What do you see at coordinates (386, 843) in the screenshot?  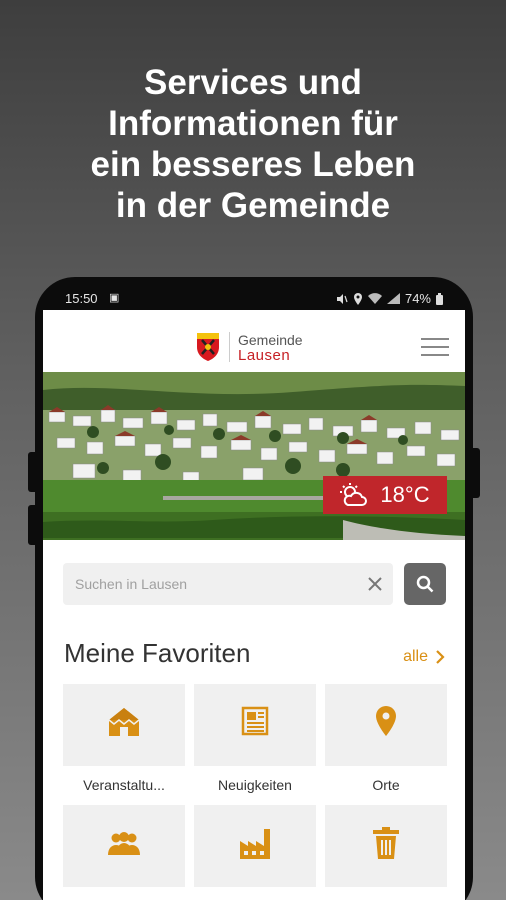 I see `trash-icon` at bounding box center [386, 843].